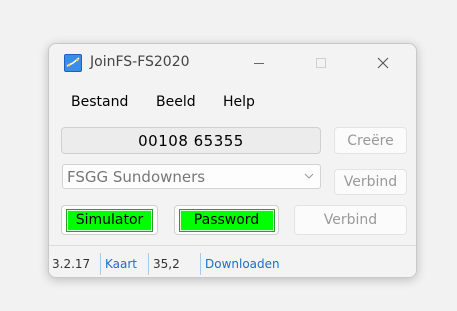 The width and height of the screenshot is (457, 311). What do you see at coordinates (140, 62) in the screenshot?
I see `window-title: JoinFS-FS2020` at bounding box center [140, 62].